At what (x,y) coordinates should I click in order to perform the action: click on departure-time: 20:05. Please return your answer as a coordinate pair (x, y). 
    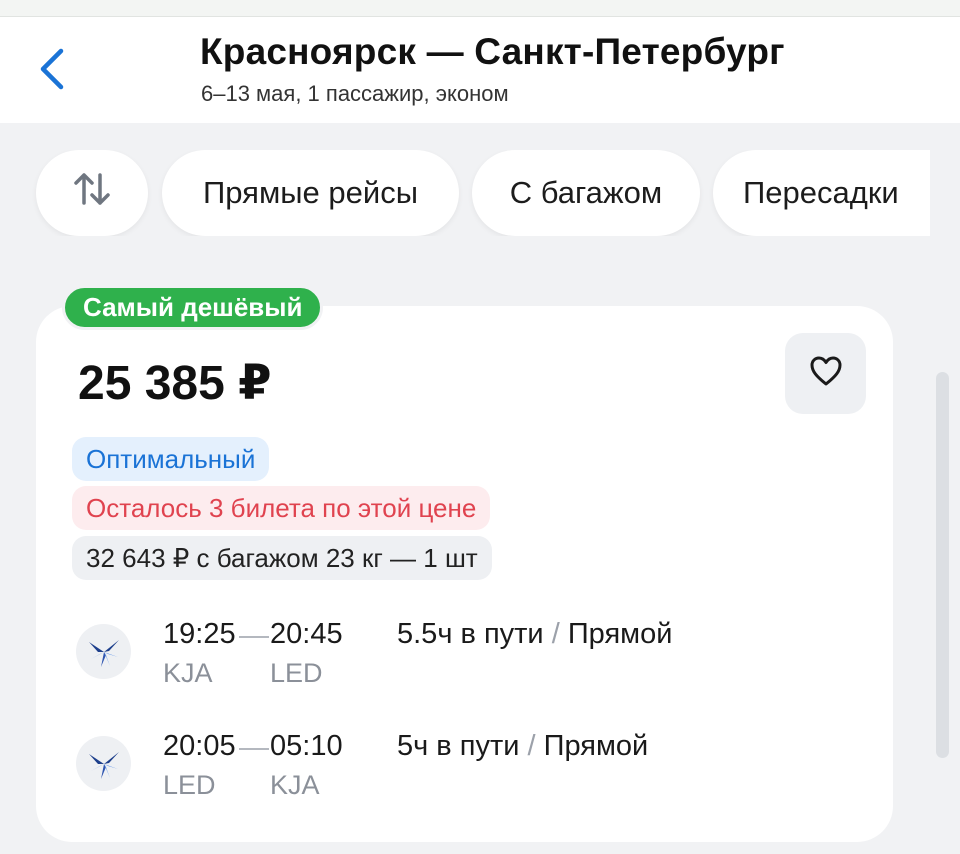
    Looking at the image, I should click on (199, 746).